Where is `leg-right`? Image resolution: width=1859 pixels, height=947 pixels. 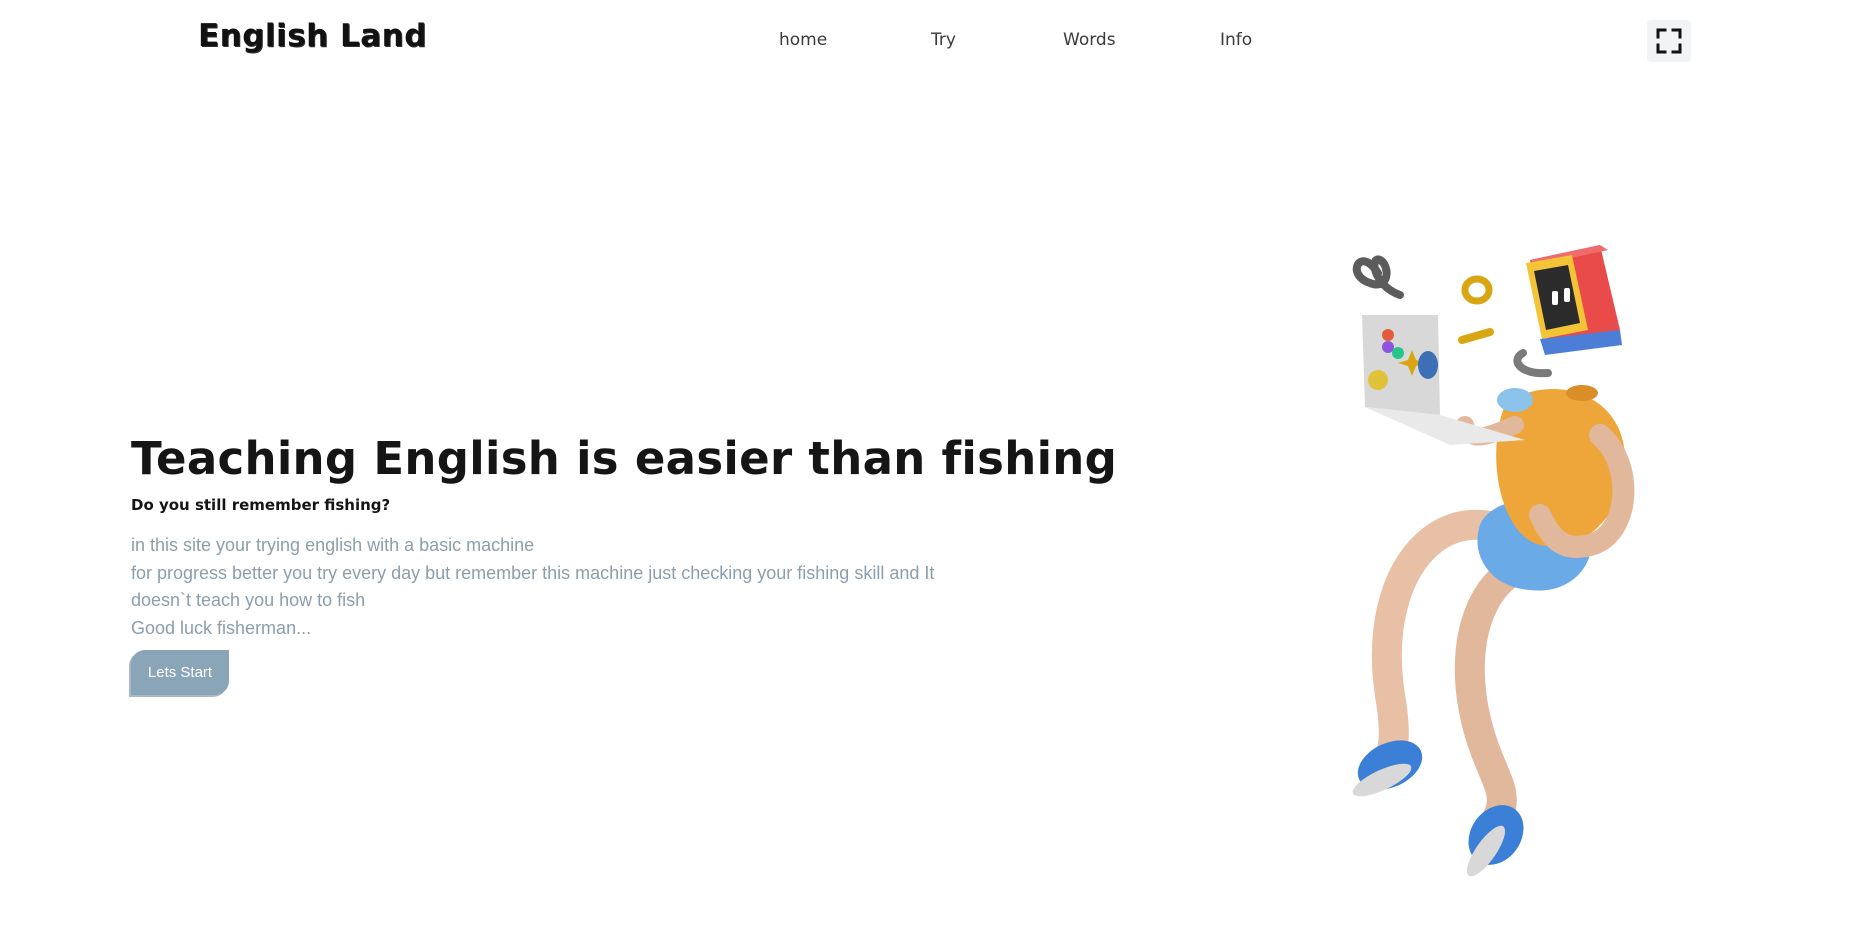
leg-right is located at coordinates (1509, 697).